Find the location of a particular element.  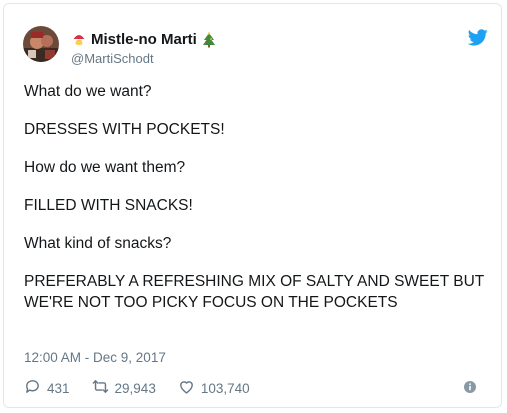

retweet-icon is located at coordinates (100, 388).